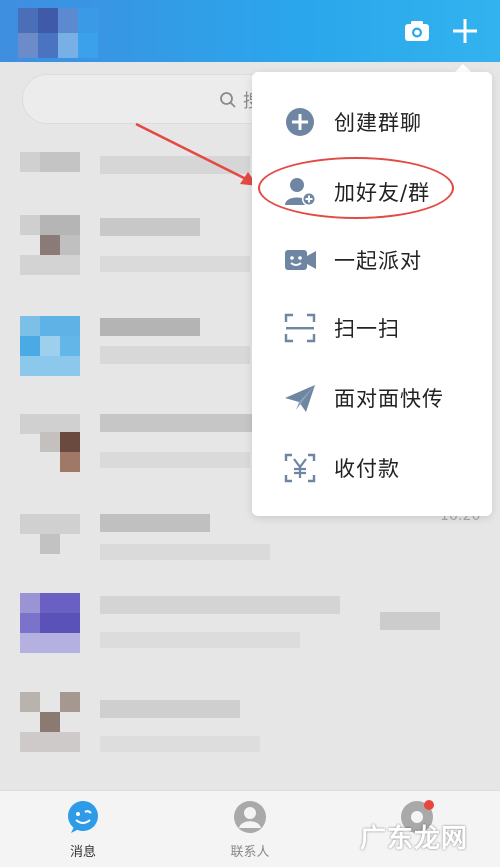 The image size is (500, 867). Describe the element at coordinates (300, 122) in the screenshot. I see `add-circle-icon` at that location.